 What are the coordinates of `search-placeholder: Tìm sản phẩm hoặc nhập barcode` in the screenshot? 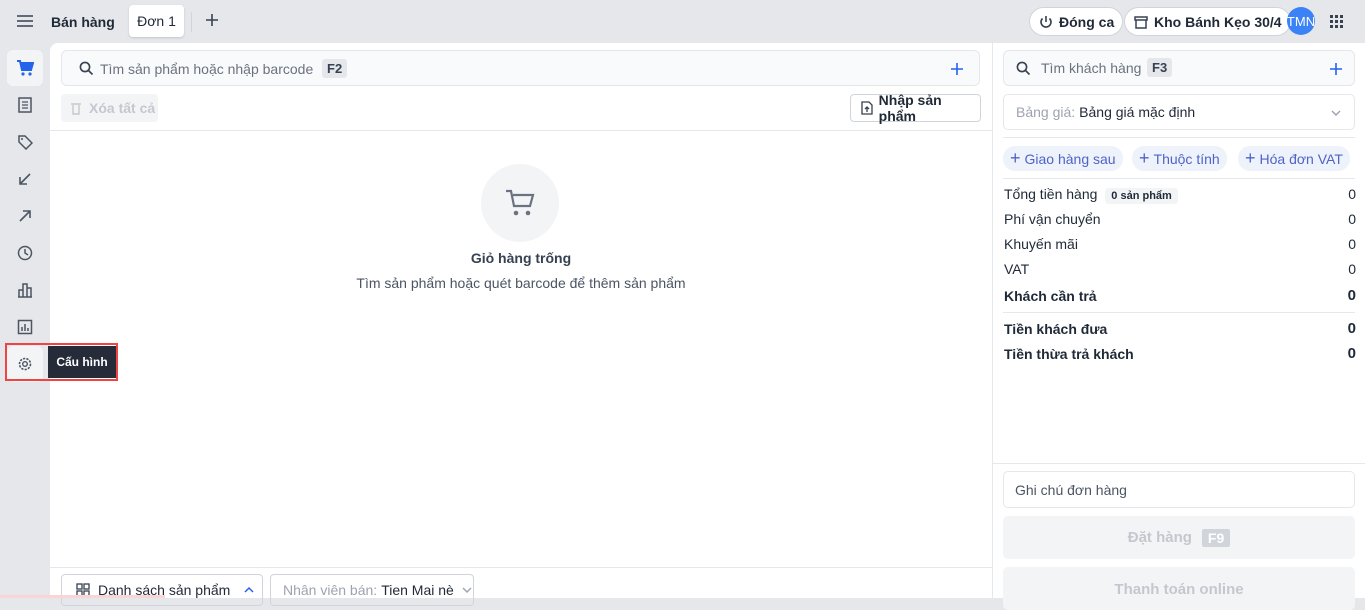 It's located at (207, 69).